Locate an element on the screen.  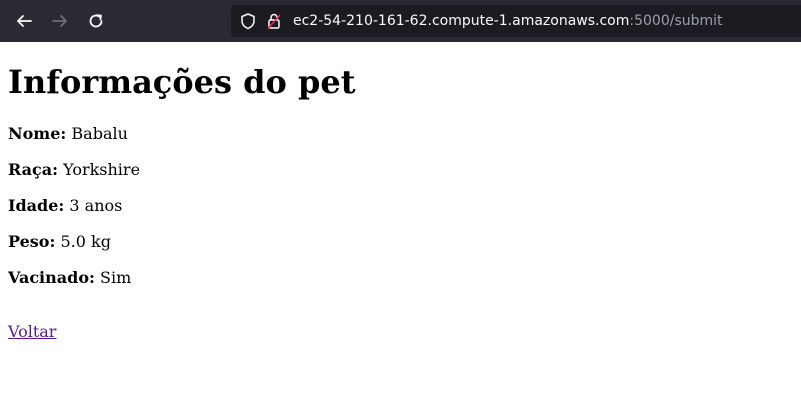
field-vacinado: Vacinado: Sim is located at coordinates (69, 278).